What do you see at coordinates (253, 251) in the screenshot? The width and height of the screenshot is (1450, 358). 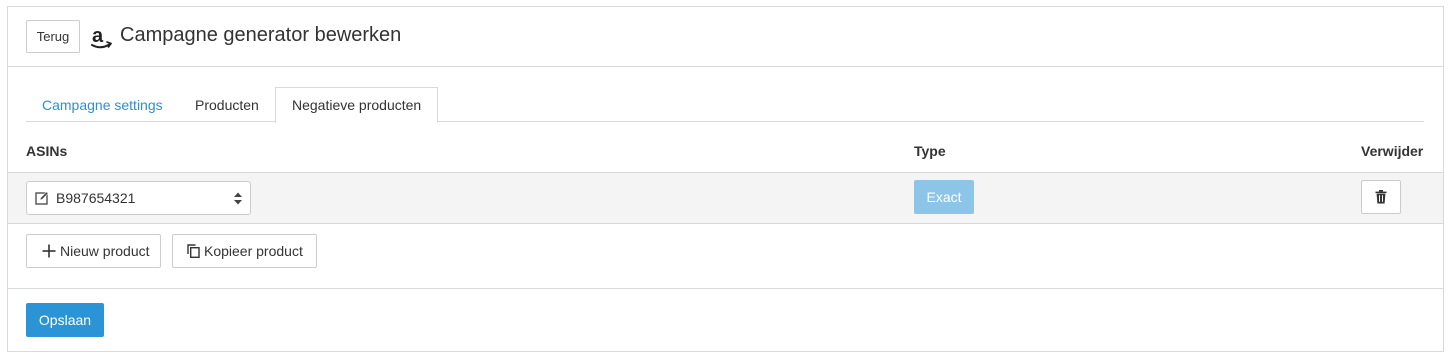 I see `copy-product-label: Kopieer product` at bounding box center [253, 251].